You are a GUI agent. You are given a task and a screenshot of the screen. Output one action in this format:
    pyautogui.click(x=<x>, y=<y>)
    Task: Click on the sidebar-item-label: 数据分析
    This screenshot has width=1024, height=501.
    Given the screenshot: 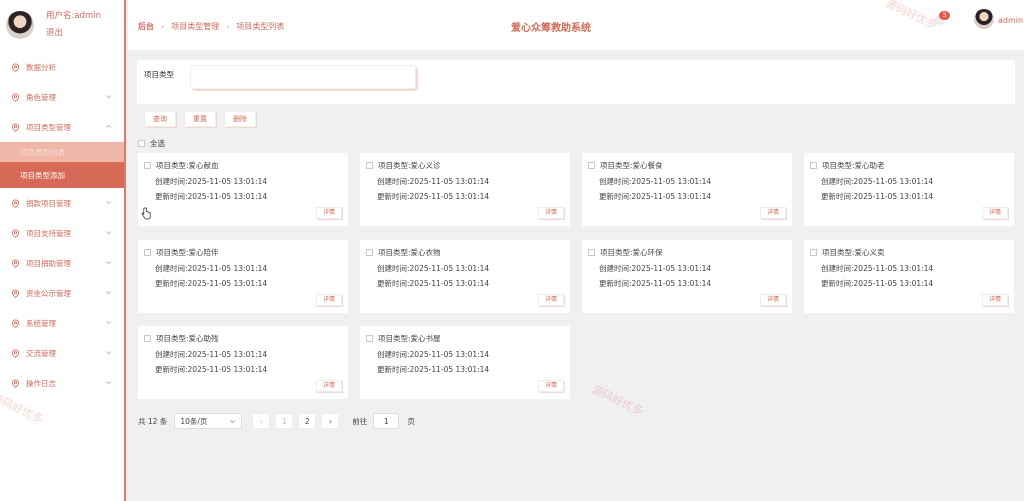 What is the action you would take?
    pyautogui.click(x=41, y=67)
    